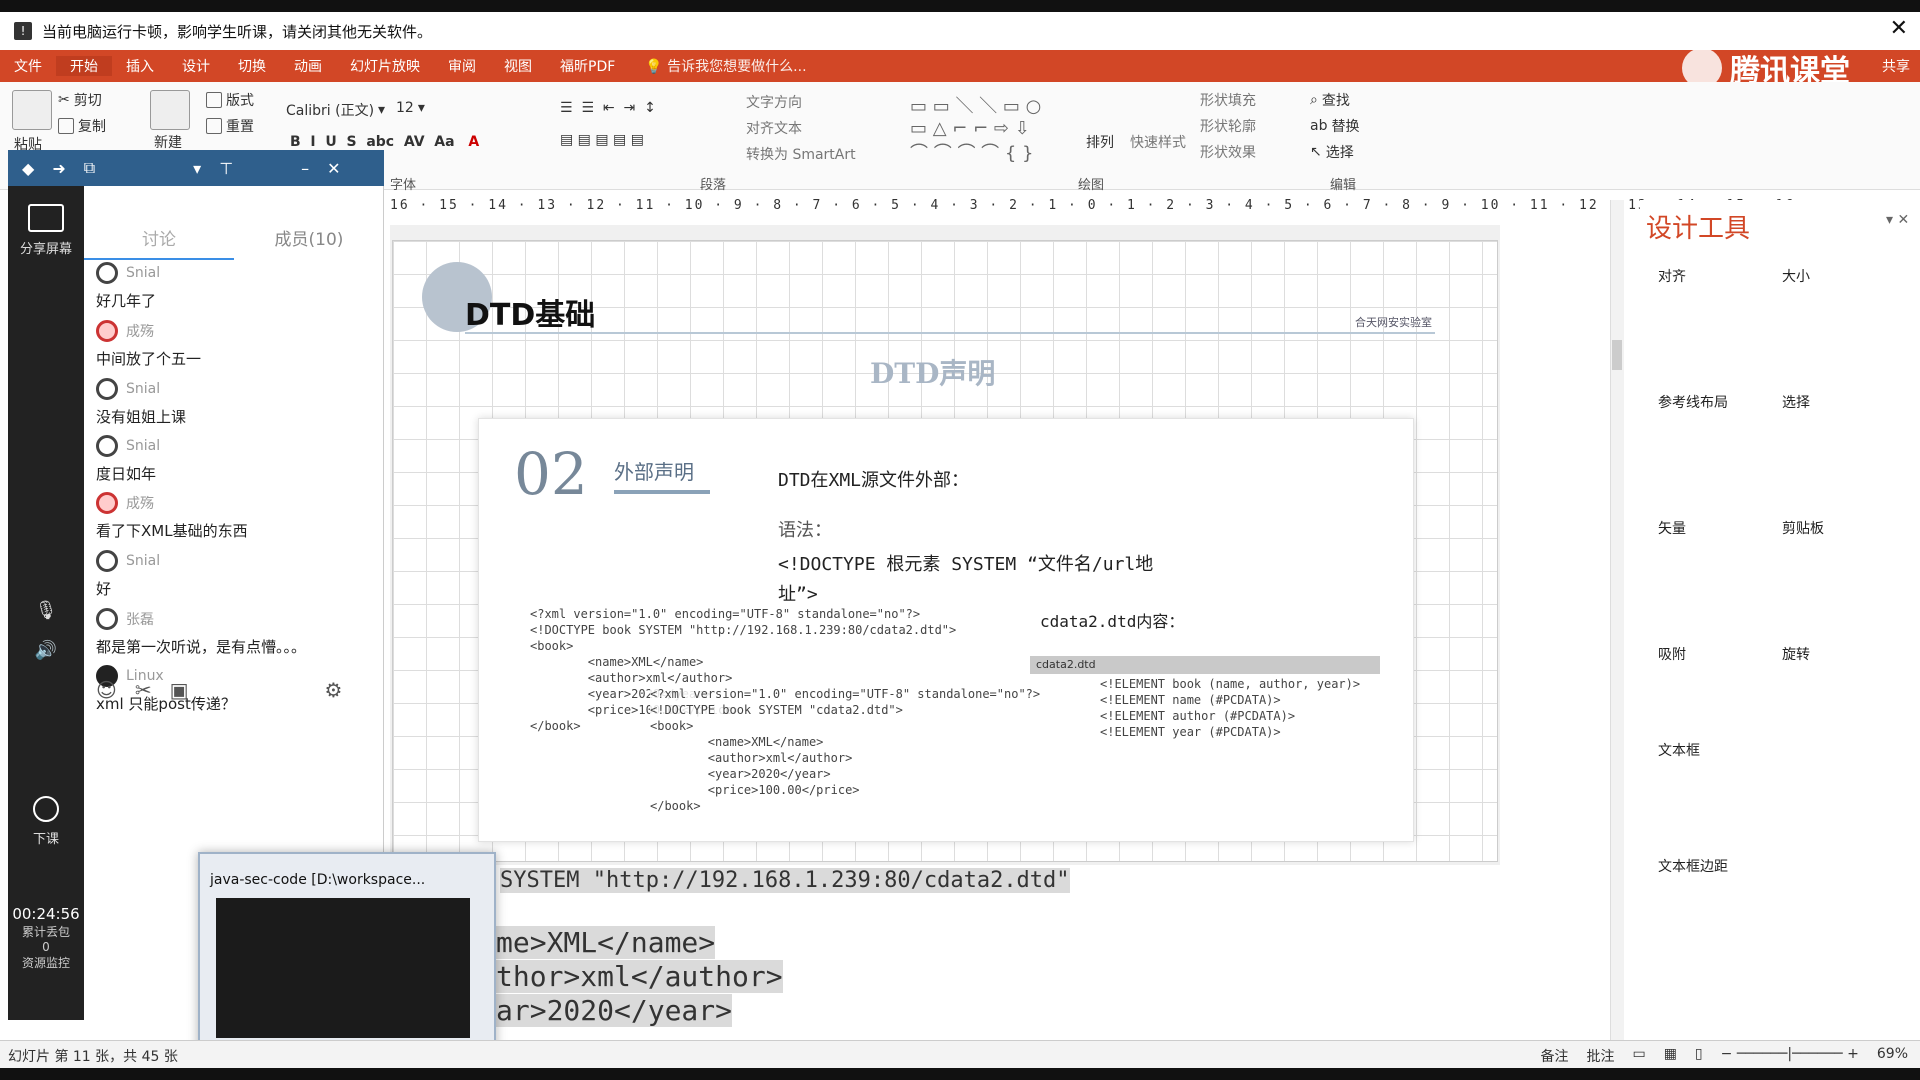 The height and width of the screenshot is (1080, 1920). What do you see at coordinates (335, 110) in the screenshot?
I see `font-name-select: Calibri (正文) ▾` at bounding box center [335, 110].